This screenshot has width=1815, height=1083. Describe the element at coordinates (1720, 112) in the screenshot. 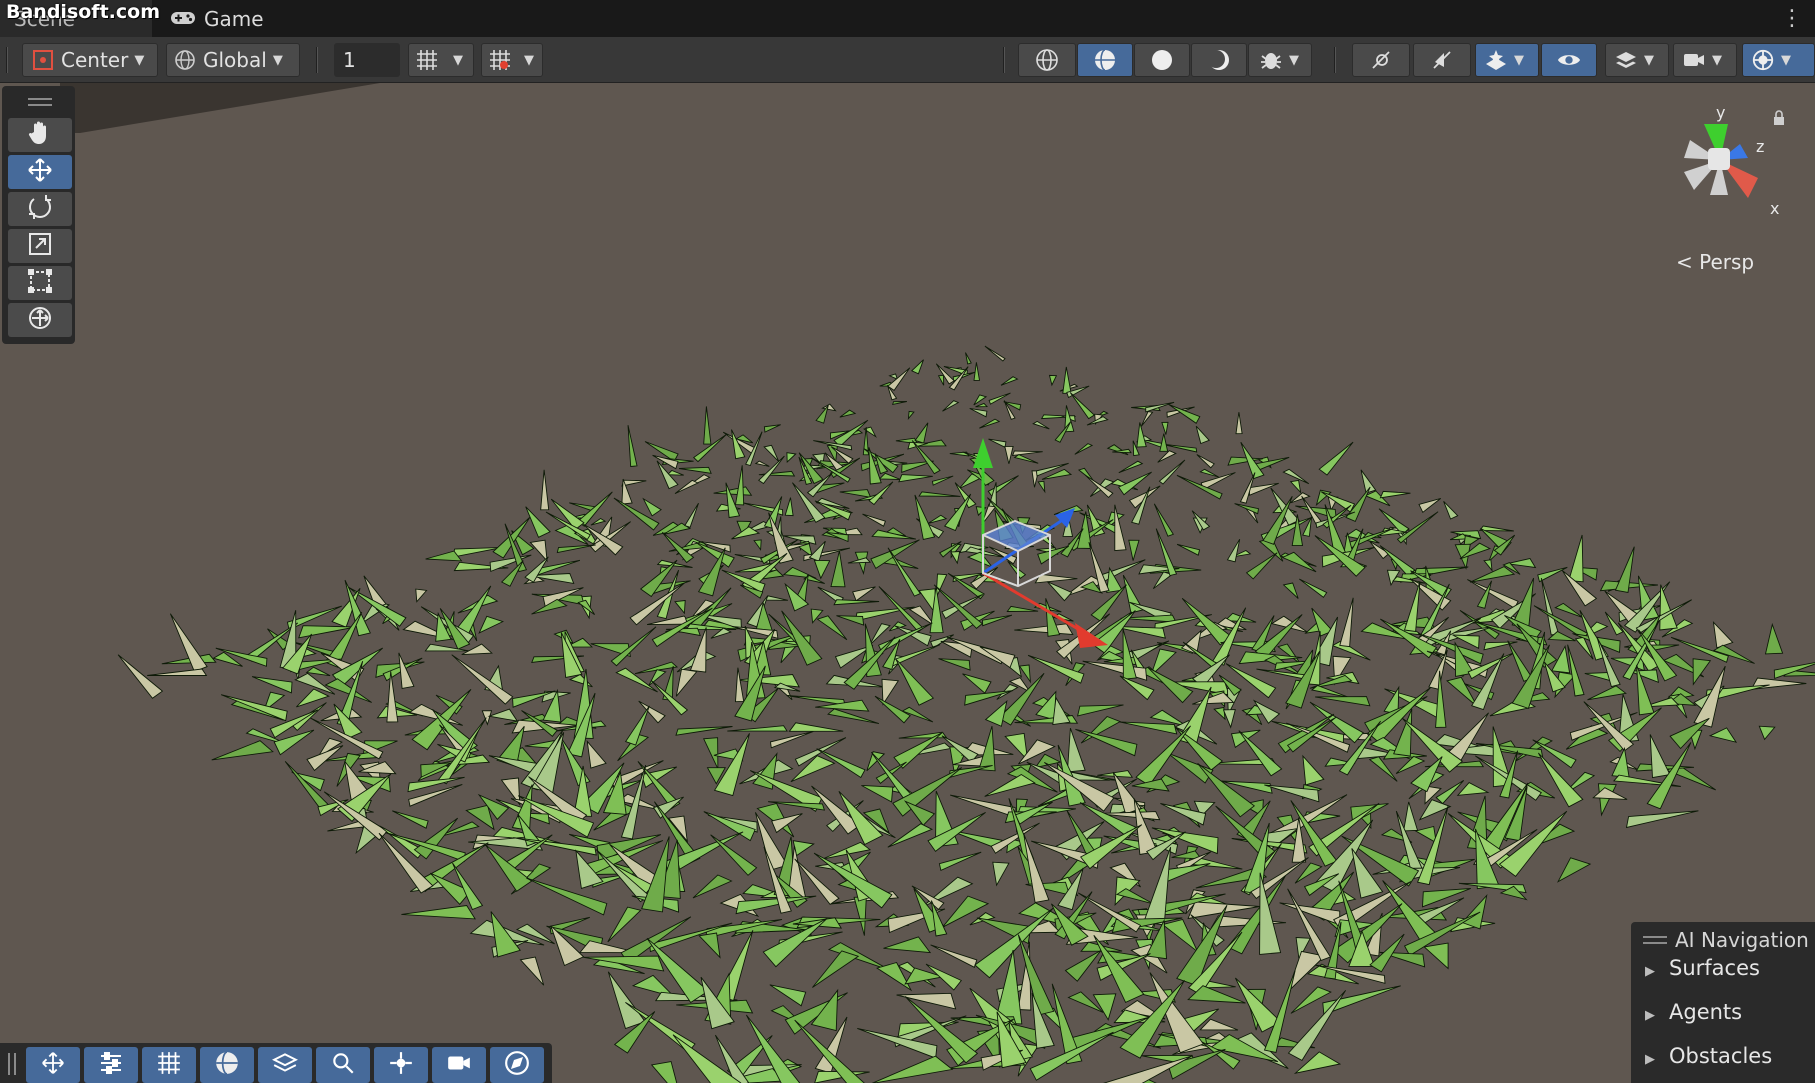

I see `gizmo-y-label: y` at that location.